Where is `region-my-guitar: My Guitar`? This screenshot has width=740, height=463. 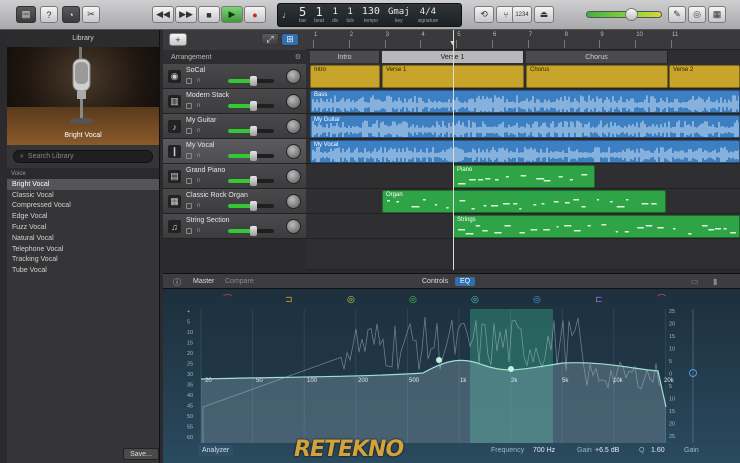
region-my-guitar: My Guitar is located at coordinates (525, 126).